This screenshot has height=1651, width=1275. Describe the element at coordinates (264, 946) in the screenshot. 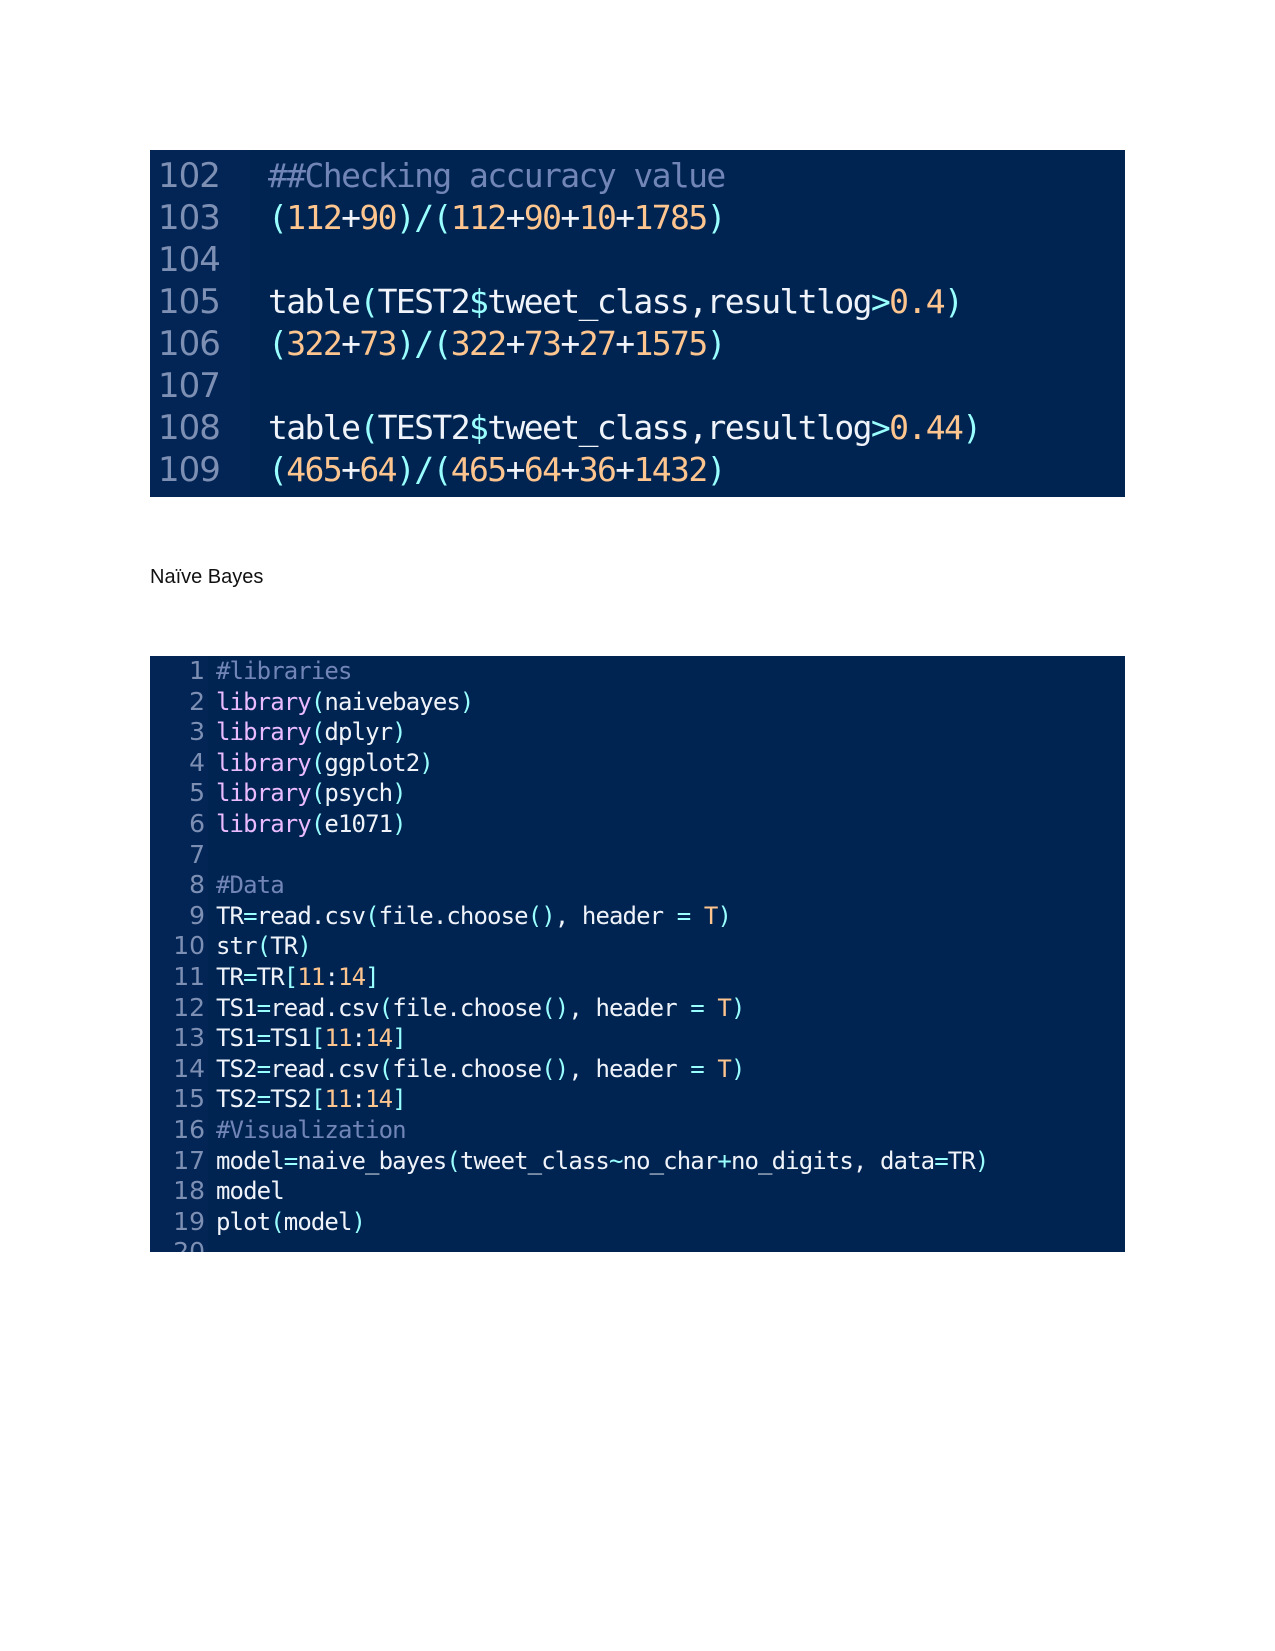

I see `code-text: str(TR)` at that location.